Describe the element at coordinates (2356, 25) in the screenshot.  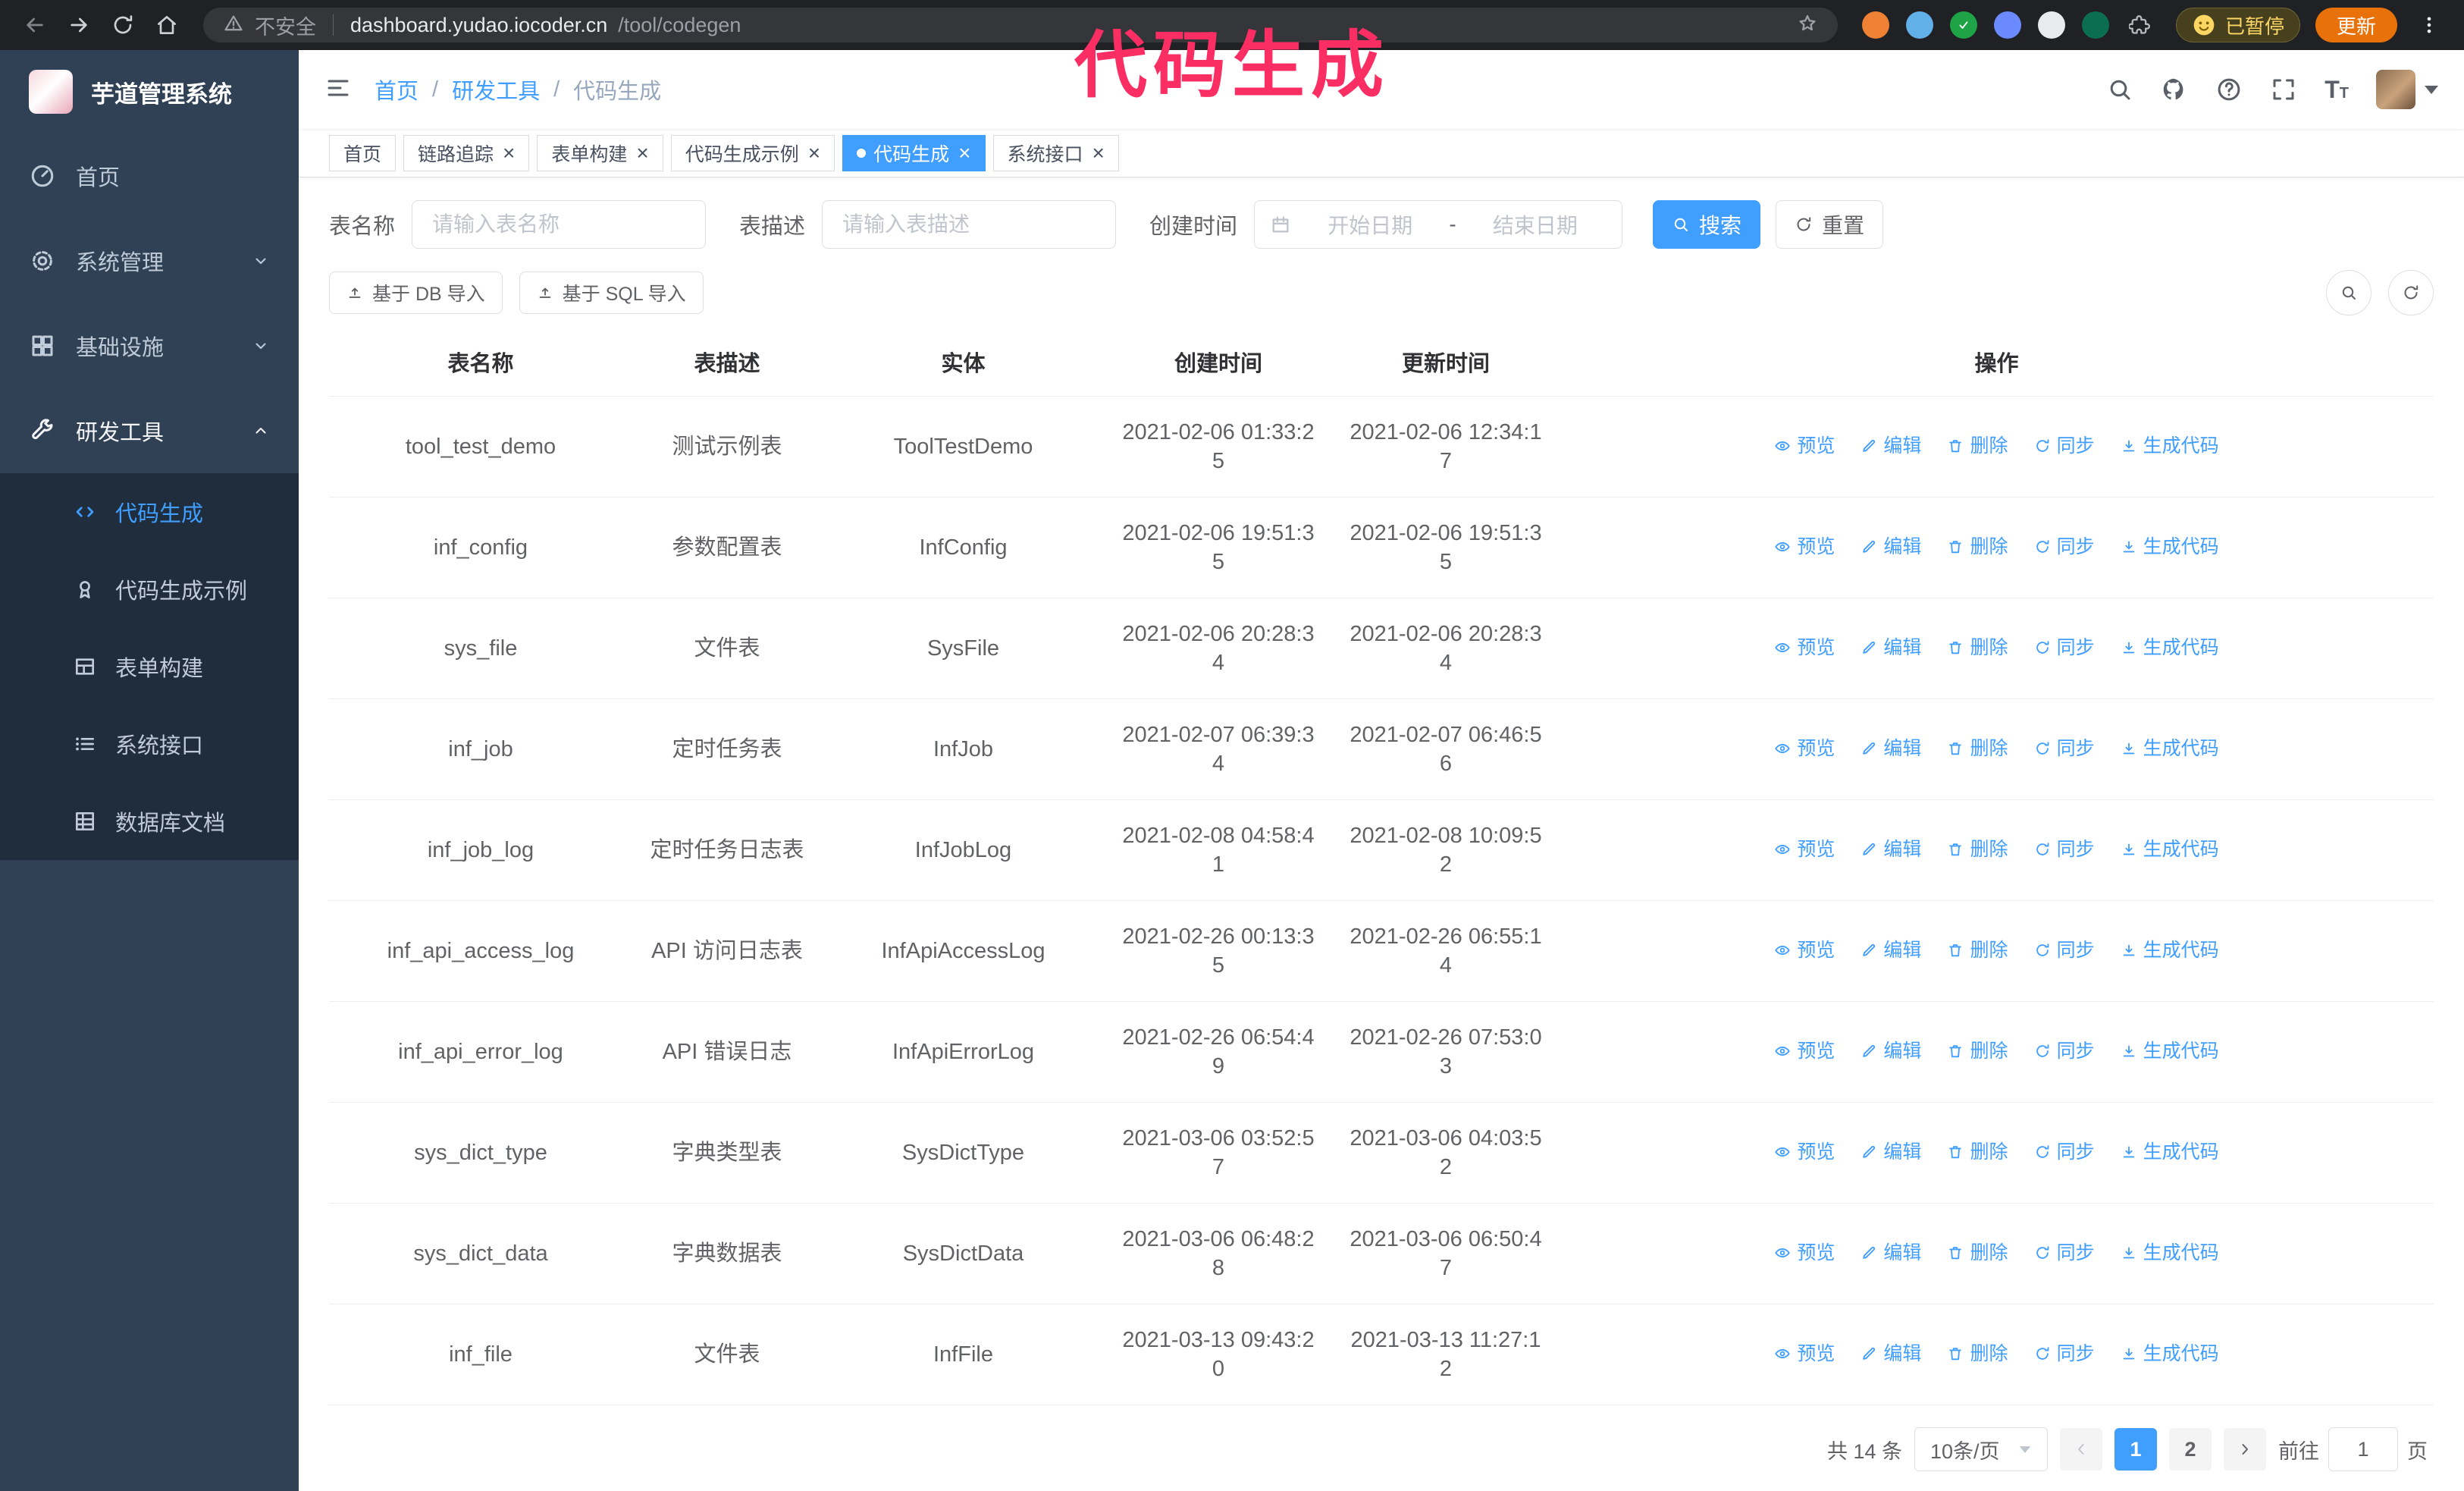
I see `chrome-update-button: 更新` at that location.